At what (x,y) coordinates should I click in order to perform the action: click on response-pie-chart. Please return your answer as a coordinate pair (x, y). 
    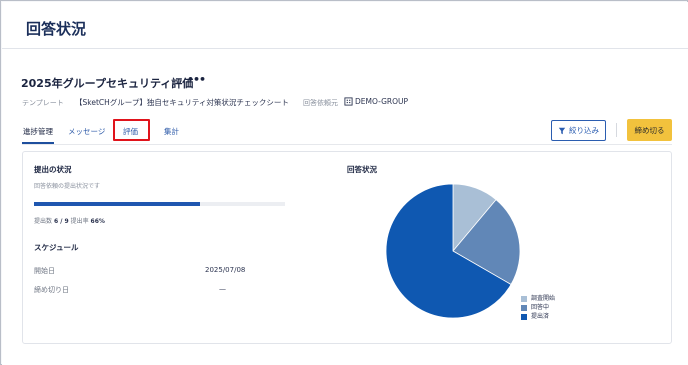
    Looking at the image, I should click on (453, 251).